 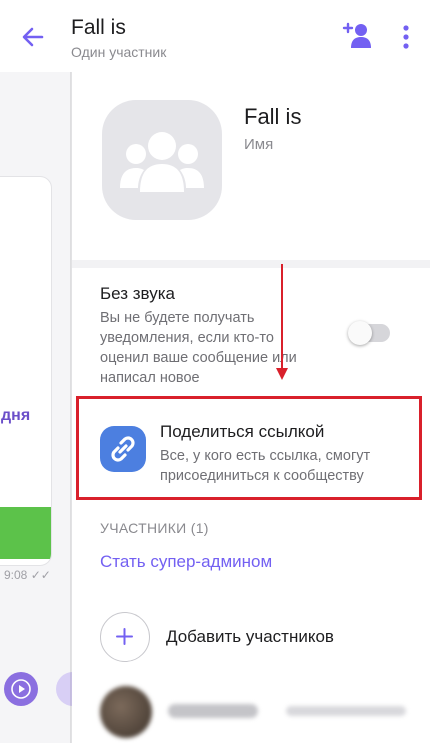 I want to click on chat-message-card: дня, so click(x=26, y=371).